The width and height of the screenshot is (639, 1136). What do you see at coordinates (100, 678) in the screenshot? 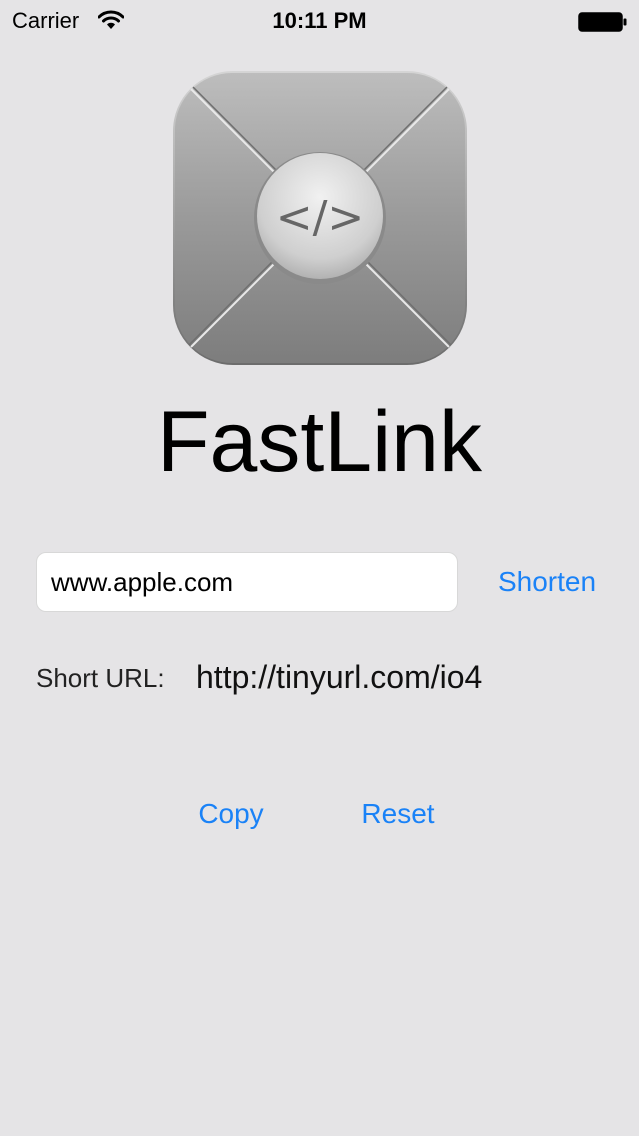
I see `short-url-label: Short URL:` at bounding box center [100, 678].